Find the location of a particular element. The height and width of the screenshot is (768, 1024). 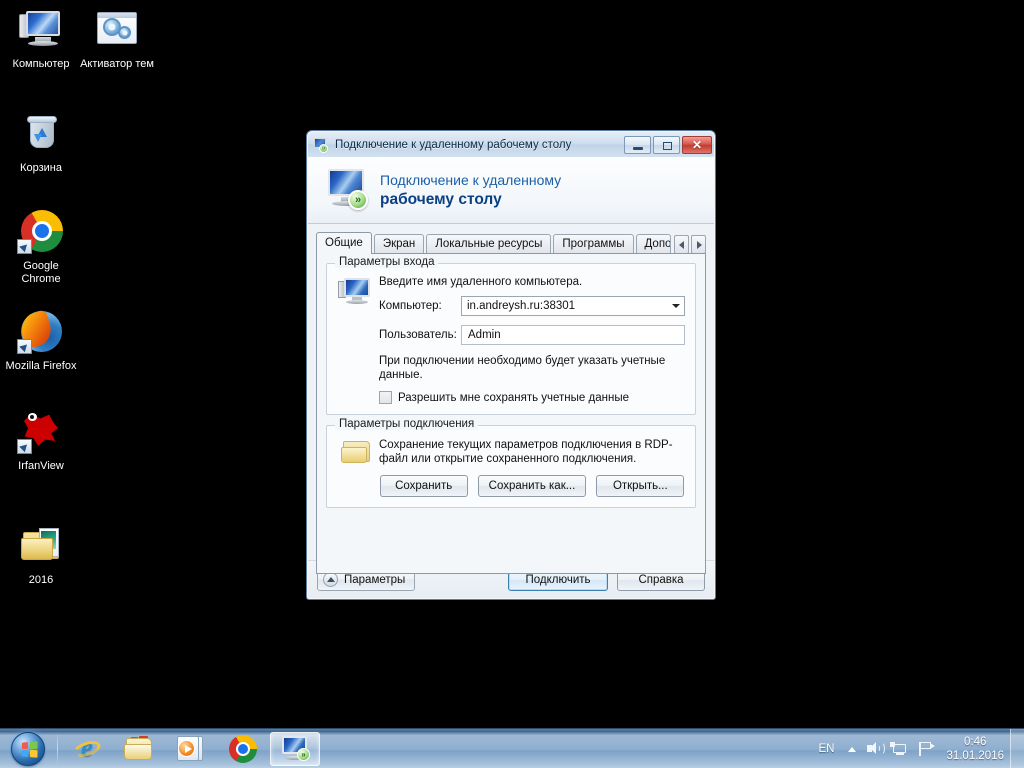

computer-icon is located at coordinates (41, 30).